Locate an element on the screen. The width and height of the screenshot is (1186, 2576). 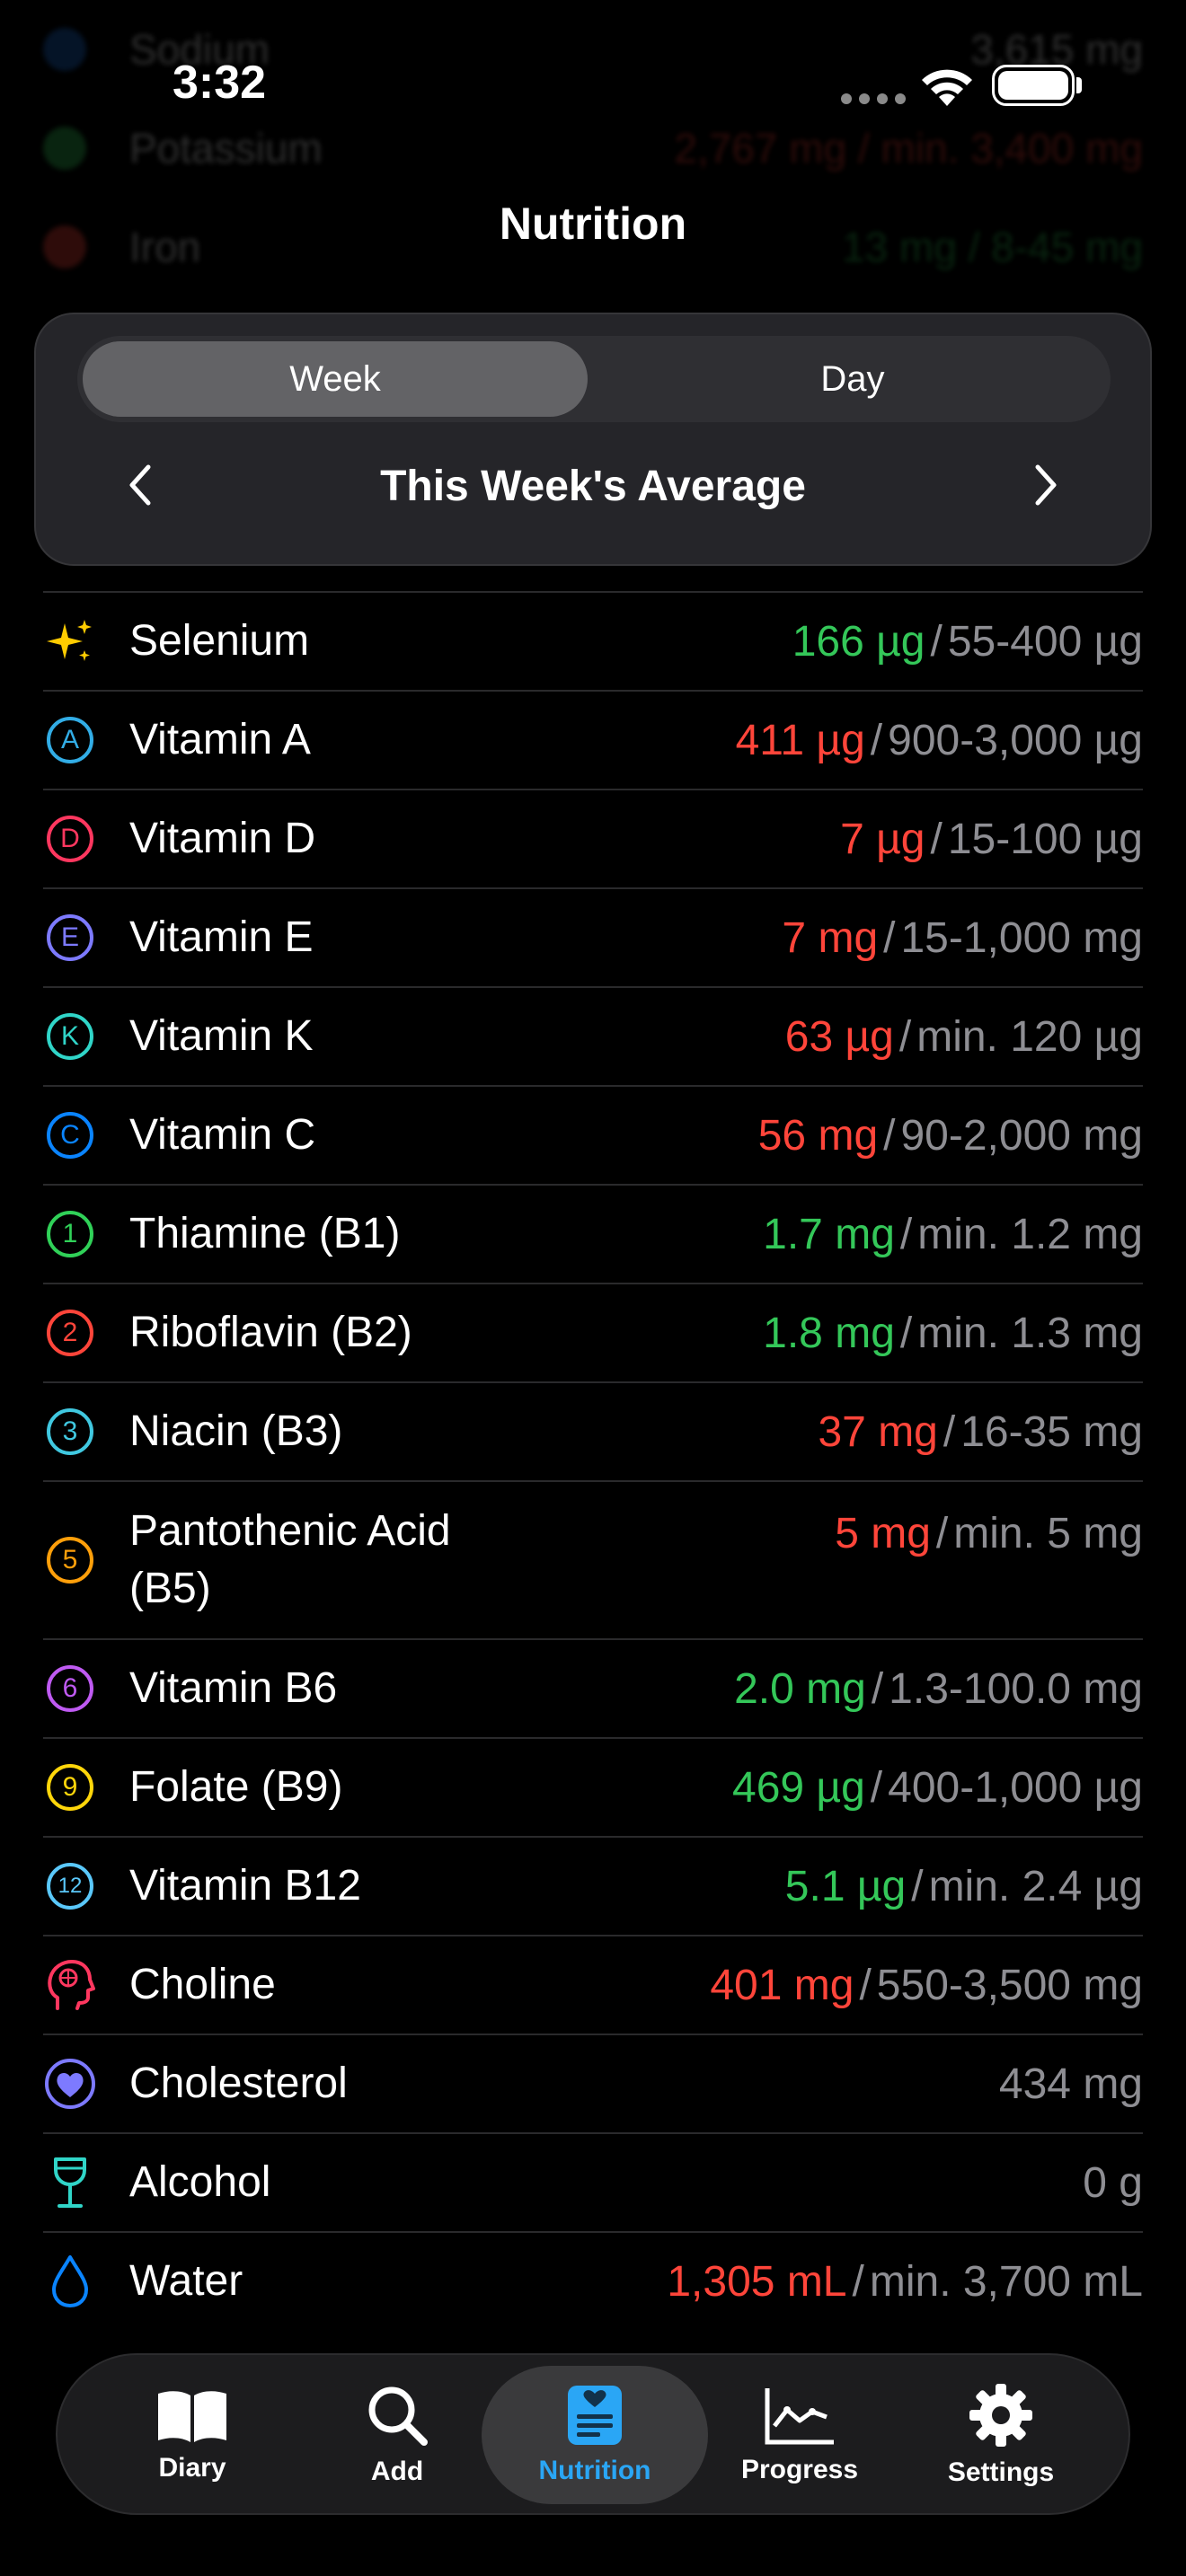
vitamin-k-icon: K is located at coordinates (70, 1036).